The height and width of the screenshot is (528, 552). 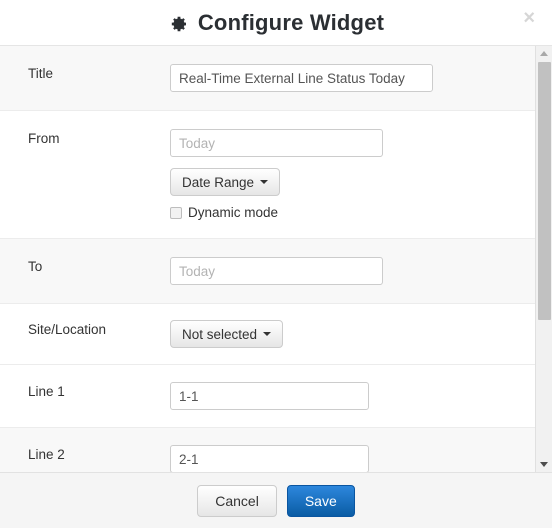 What do you see at coordinates (276, 271) in the screenshot?
I see `to-date-input` at bounding box center [276, 271].